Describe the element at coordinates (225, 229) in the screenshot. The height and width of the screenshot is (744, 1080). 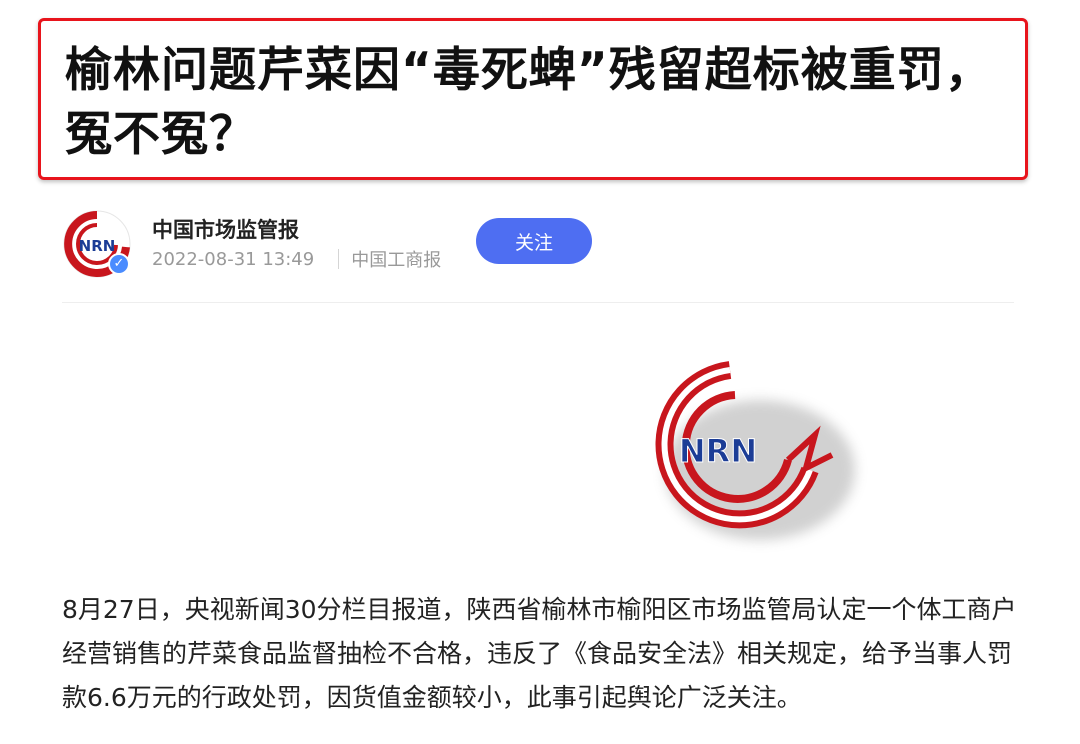
I see `author-name: 中国市场监管报` at that location.